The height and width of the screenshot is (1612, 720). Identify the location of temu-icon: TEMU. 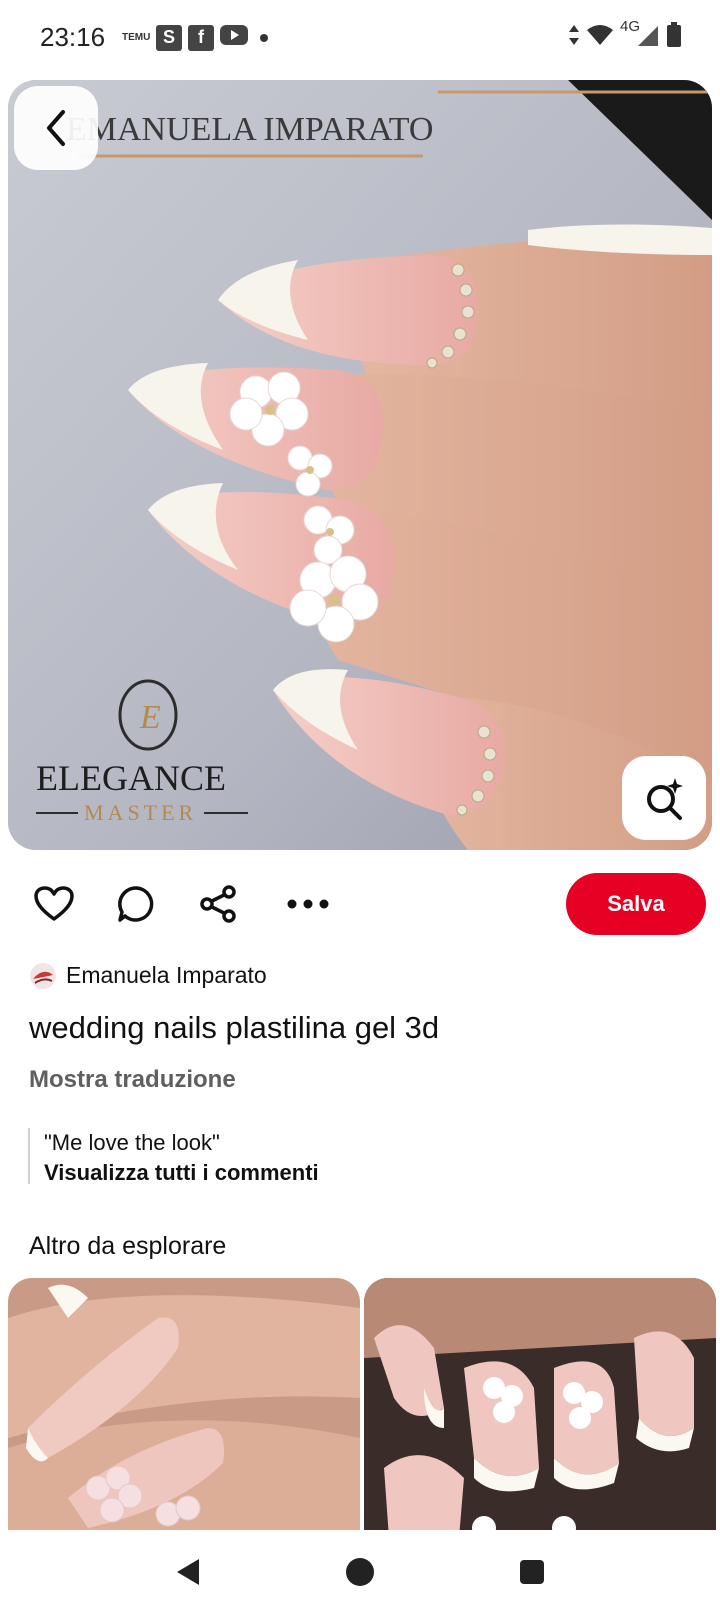
(136, 37).